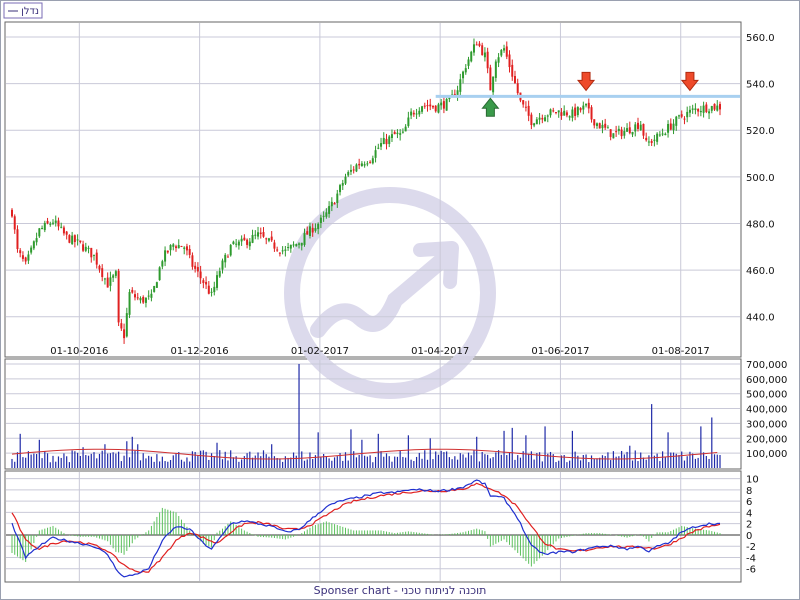 The height and width of the screenshot is (600, 800). I want to click on macd-tick-label: 10, so click(752, 480).